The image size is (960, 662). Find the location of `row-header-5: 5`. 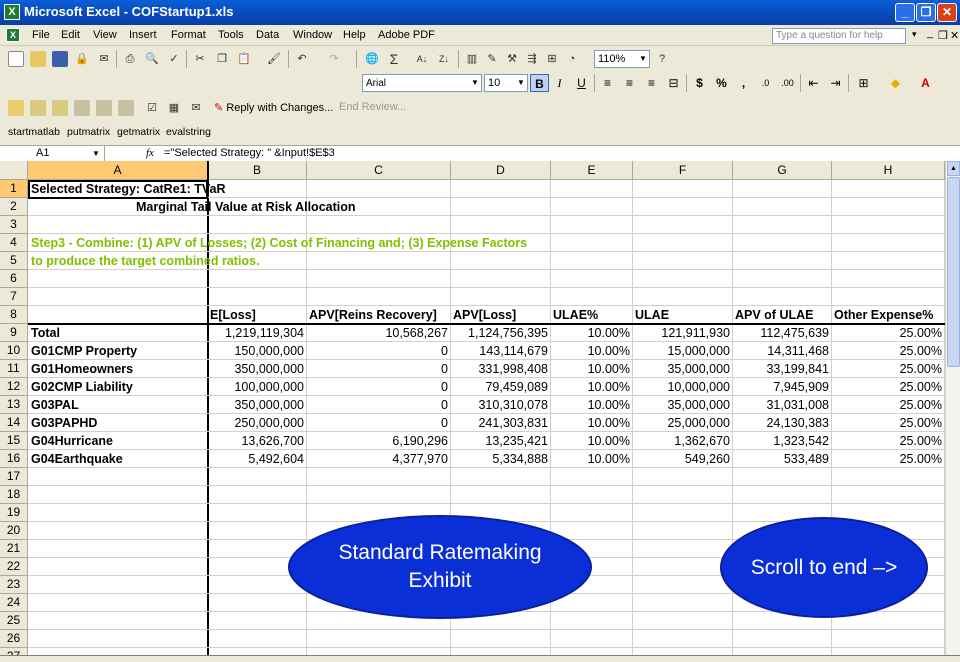

row-header-5: 5 is located at coordinates (14, 261).